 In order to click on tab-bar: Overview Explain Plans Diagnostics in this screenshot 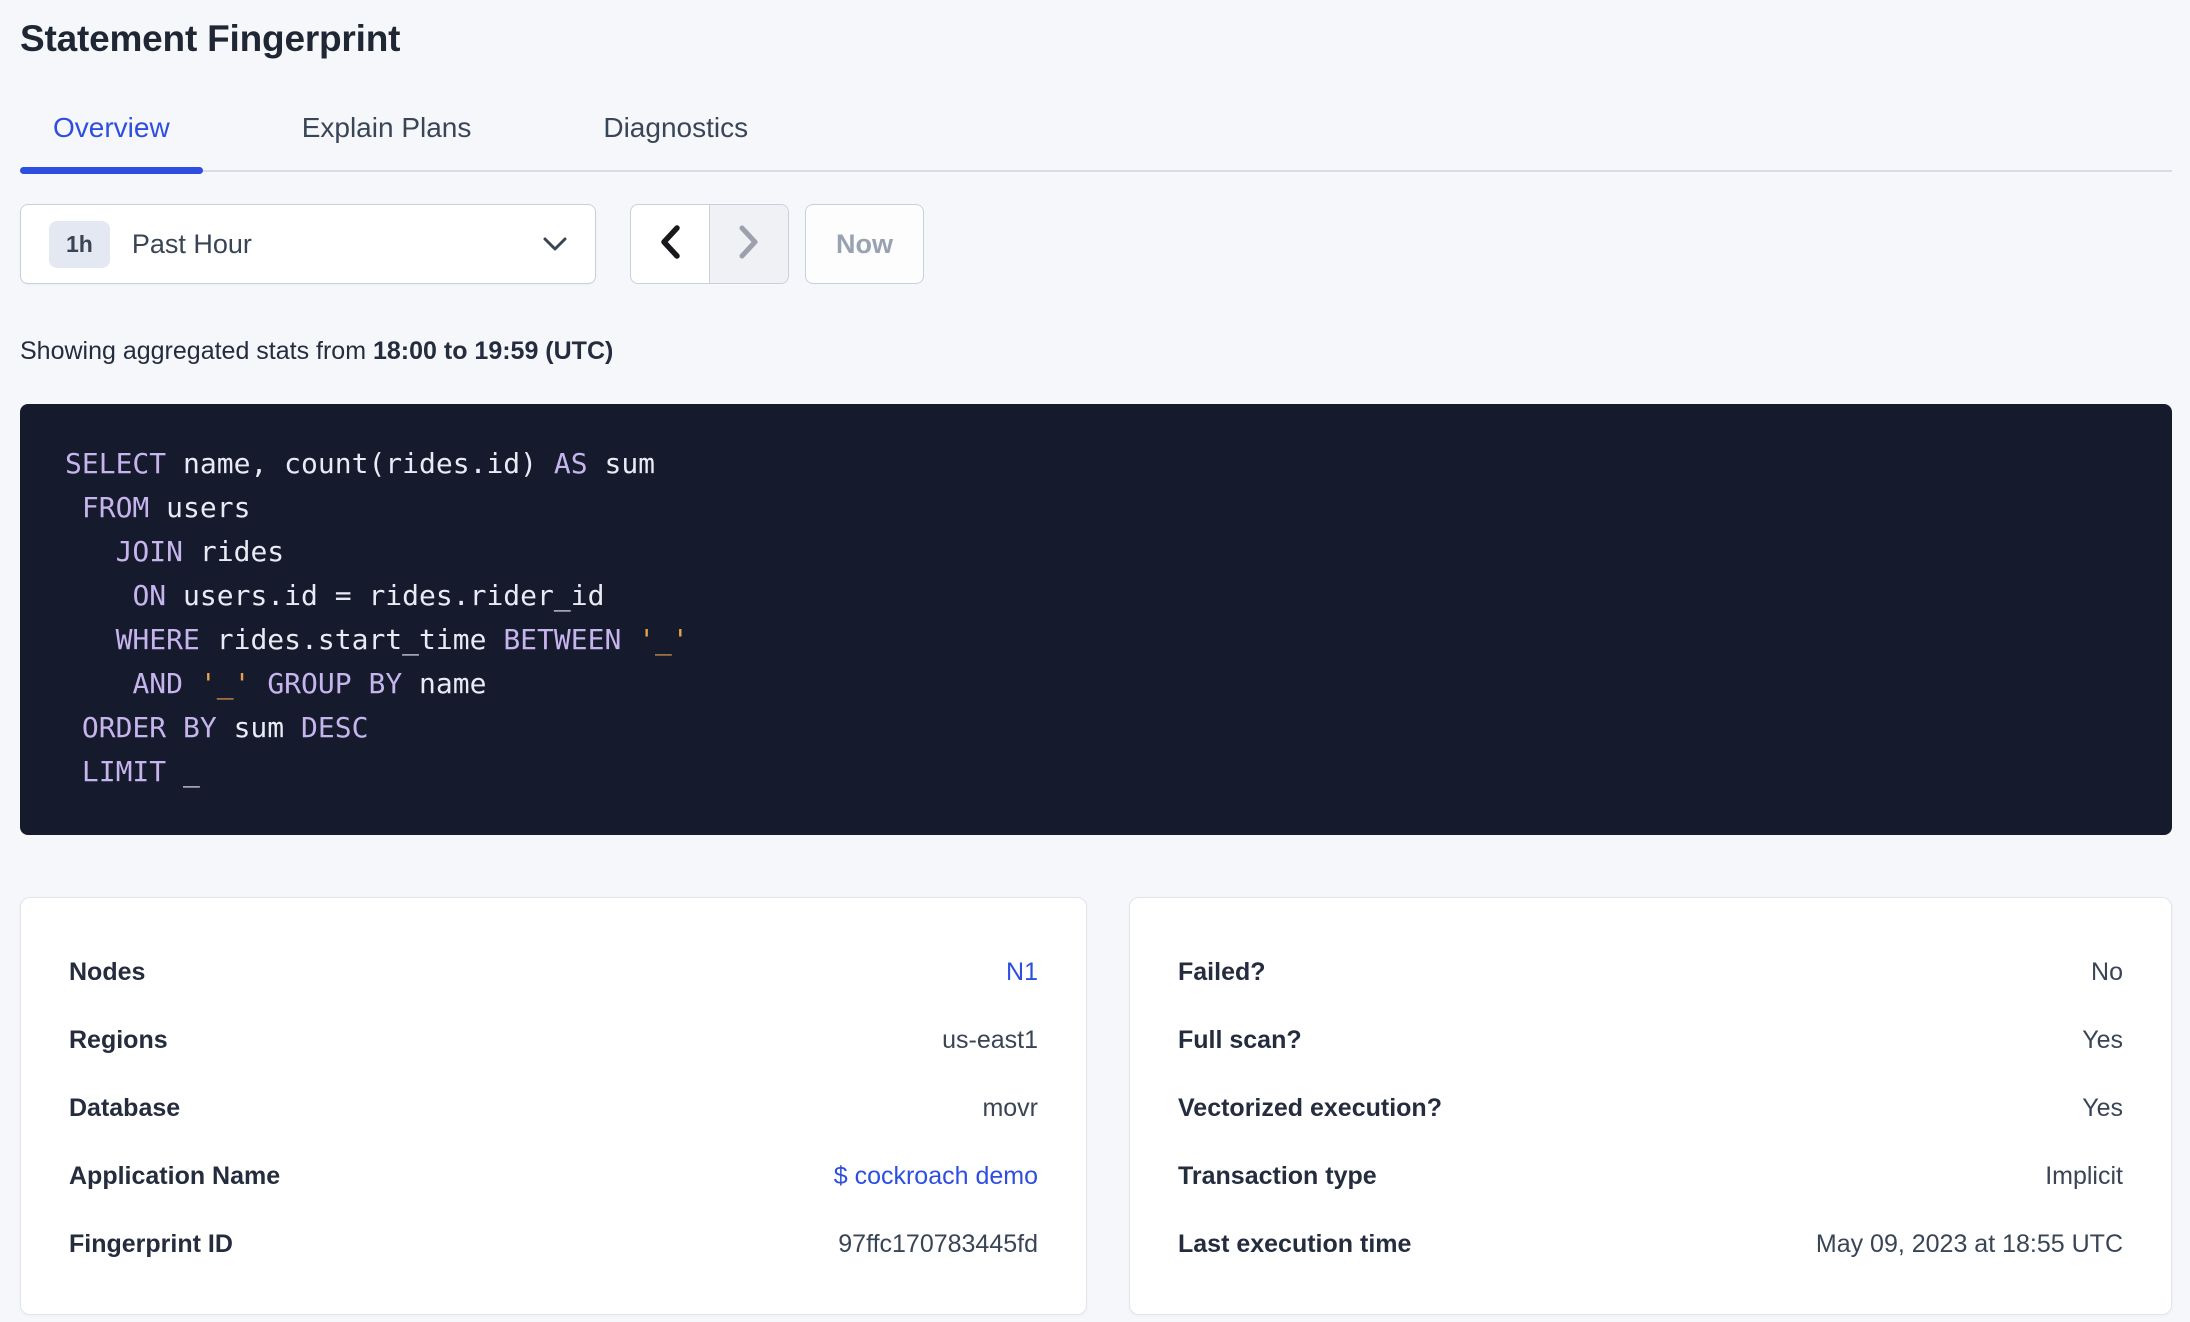, I will do `click(1096, 142)`.